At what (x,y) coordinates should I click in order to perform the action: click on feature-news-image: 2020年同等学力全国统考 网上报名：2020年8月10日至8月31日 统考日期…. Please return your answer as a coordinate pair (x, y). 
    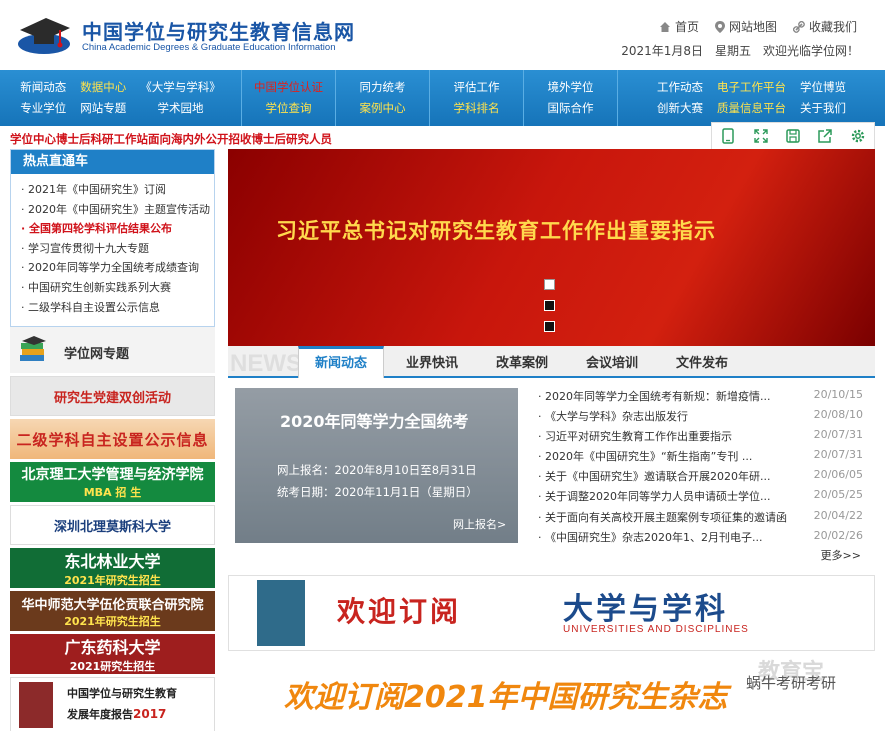
    Looking at the image, I should click on (376, 465).